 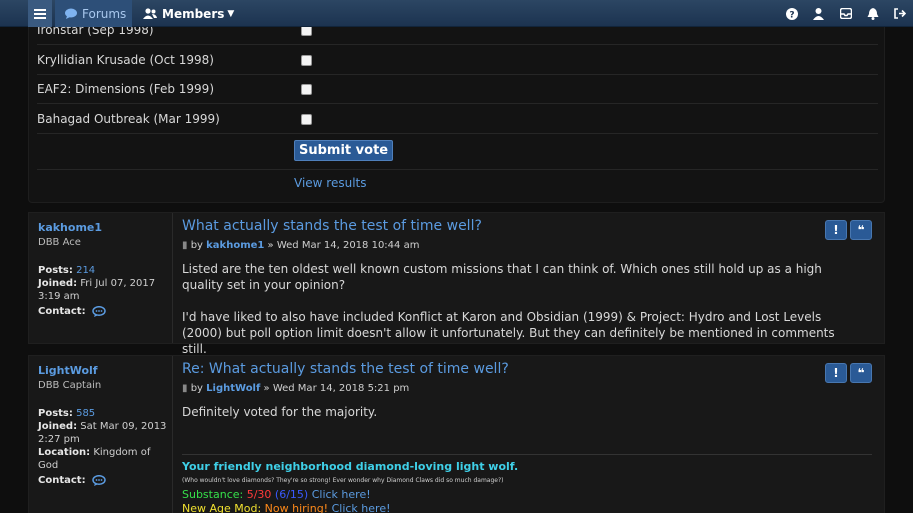 What do you see at coordinates (150, 13) in the screenshot?
I see `users-icon` at bounding box center [150, 13].